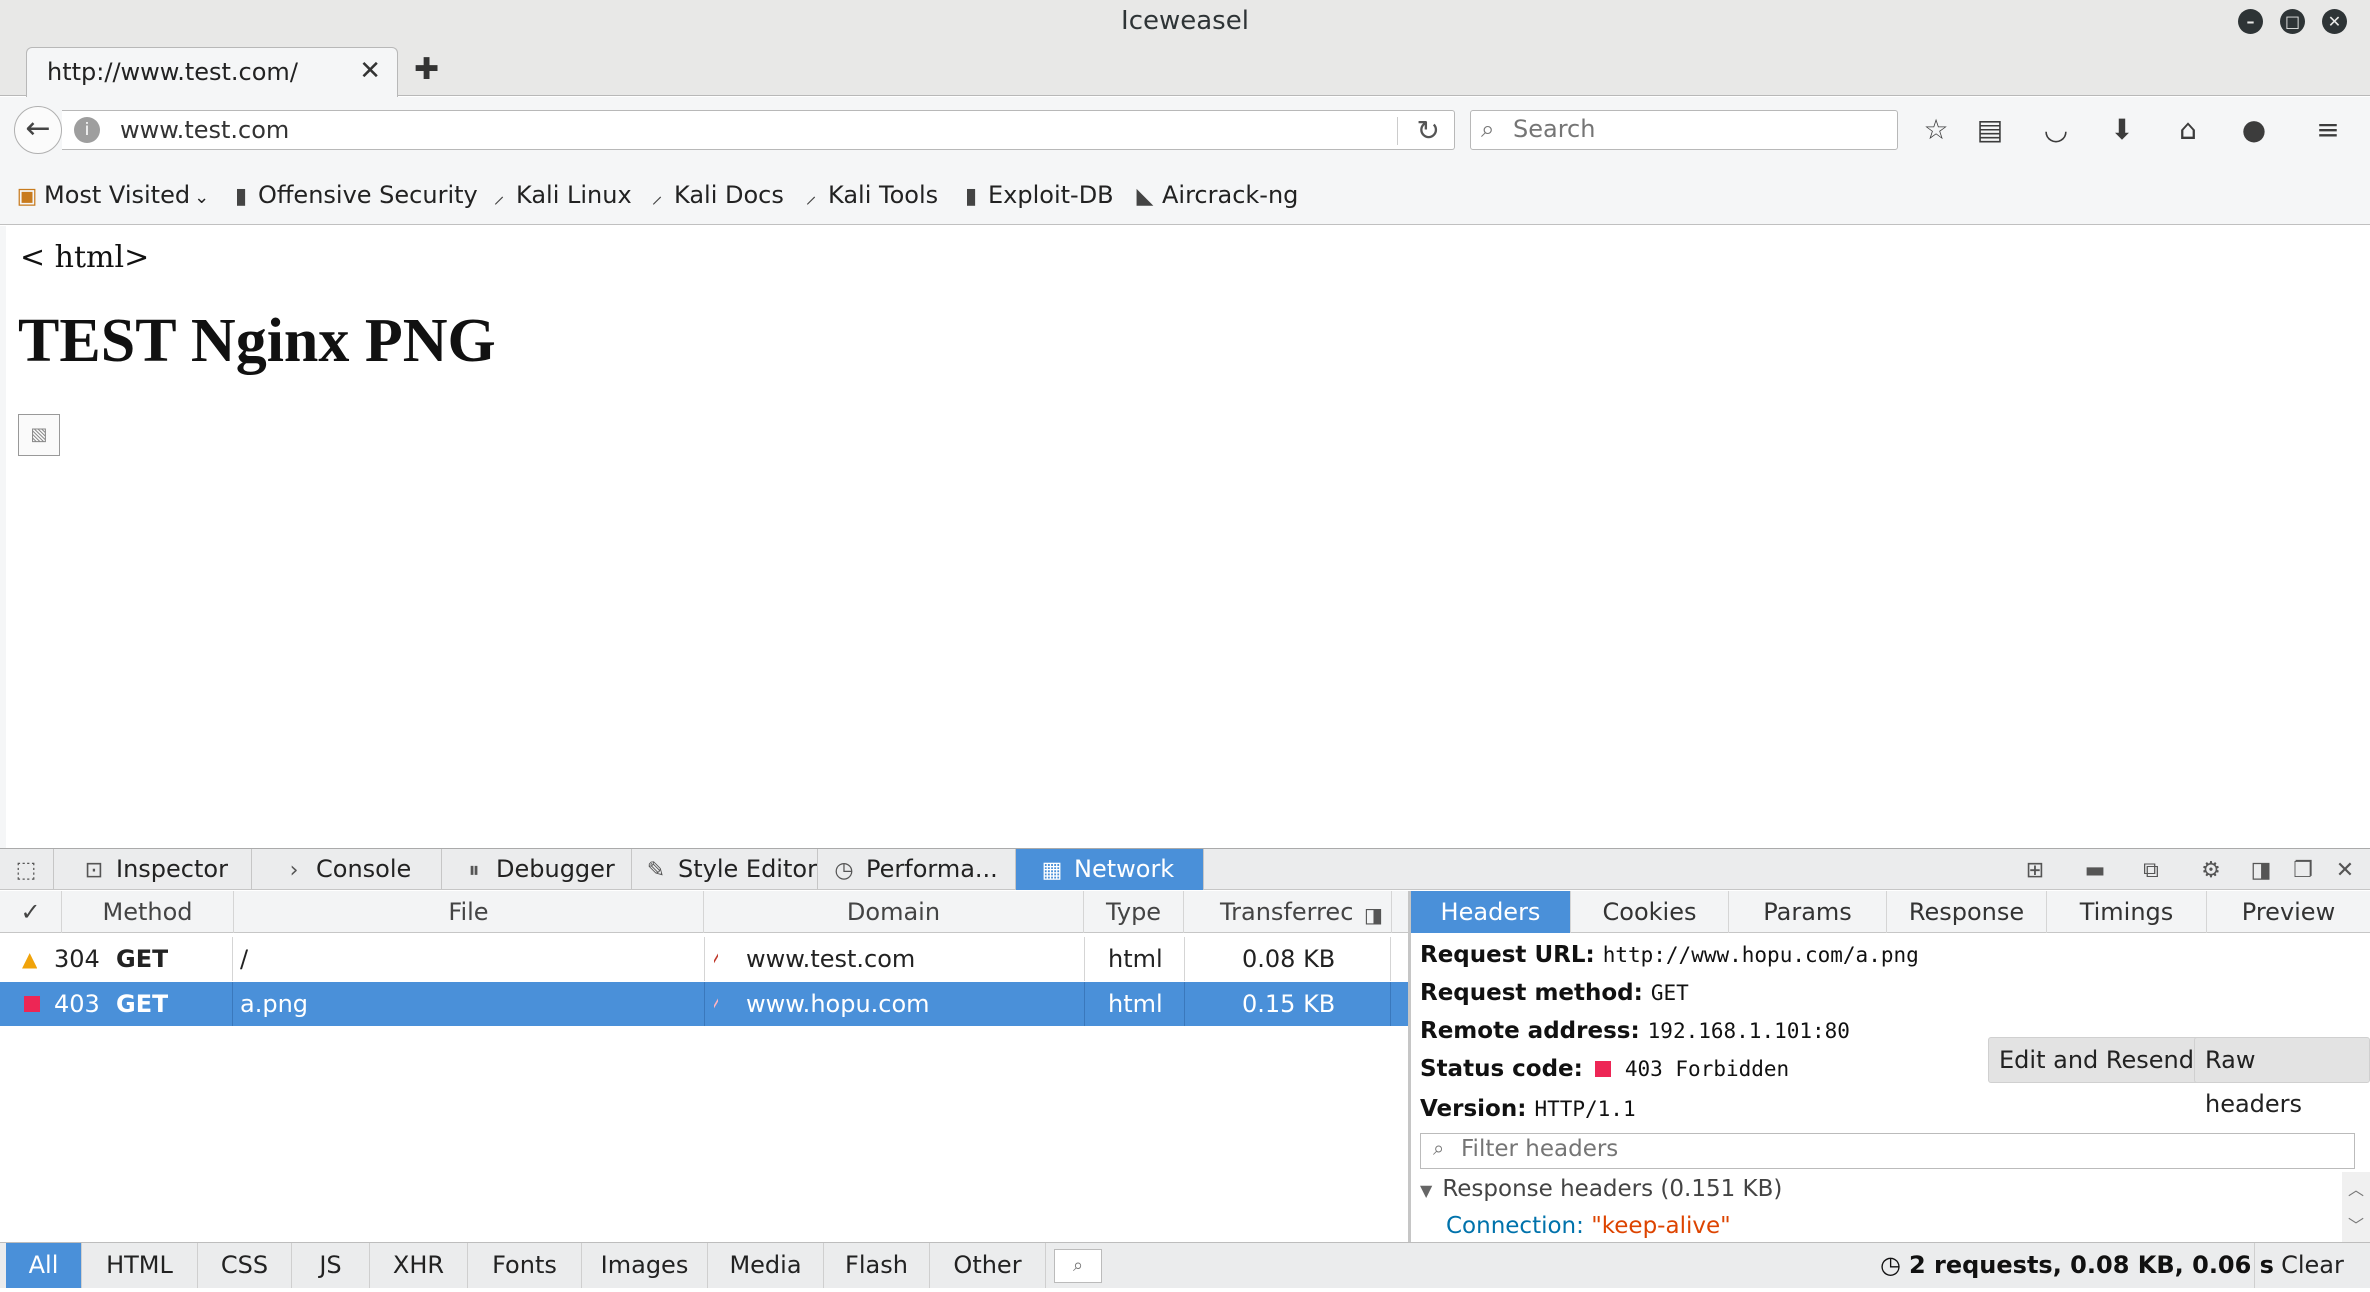  Describe the element at coordinates (766, 1265) in the screenshot. I see `filter-media: Media` at that location.